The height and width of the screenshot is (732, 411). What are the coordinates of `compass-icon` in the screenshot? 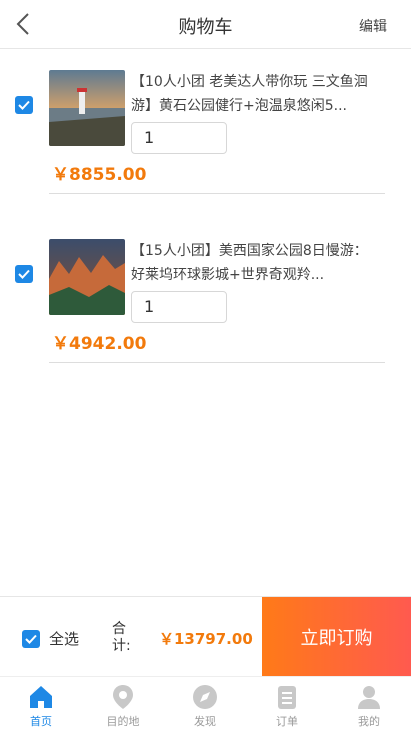 It's located at (205, 697).